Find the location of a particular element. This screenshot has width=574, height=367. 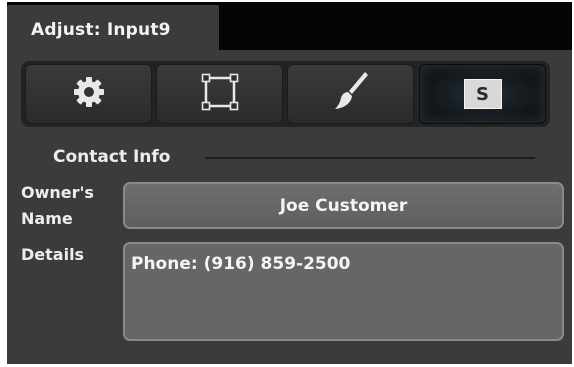

gear-icon is located at coordinates (89, 94).